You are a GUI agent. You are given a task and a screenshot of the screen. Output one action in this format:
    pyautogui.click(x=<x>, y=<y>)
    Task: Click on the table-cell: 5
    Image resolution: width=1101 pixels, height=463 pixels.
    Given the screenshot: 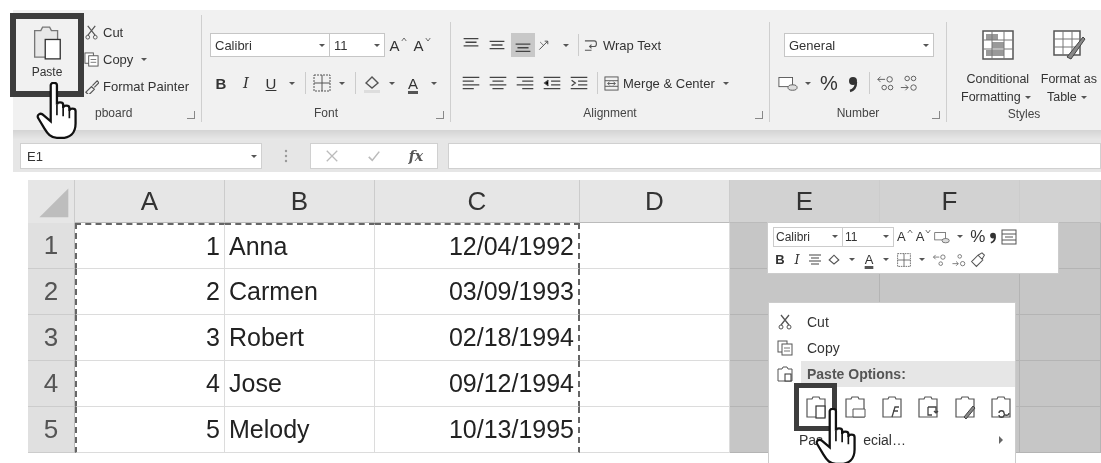 What is the action you would take?
    pyautogui.click(x=150, y=430)
    